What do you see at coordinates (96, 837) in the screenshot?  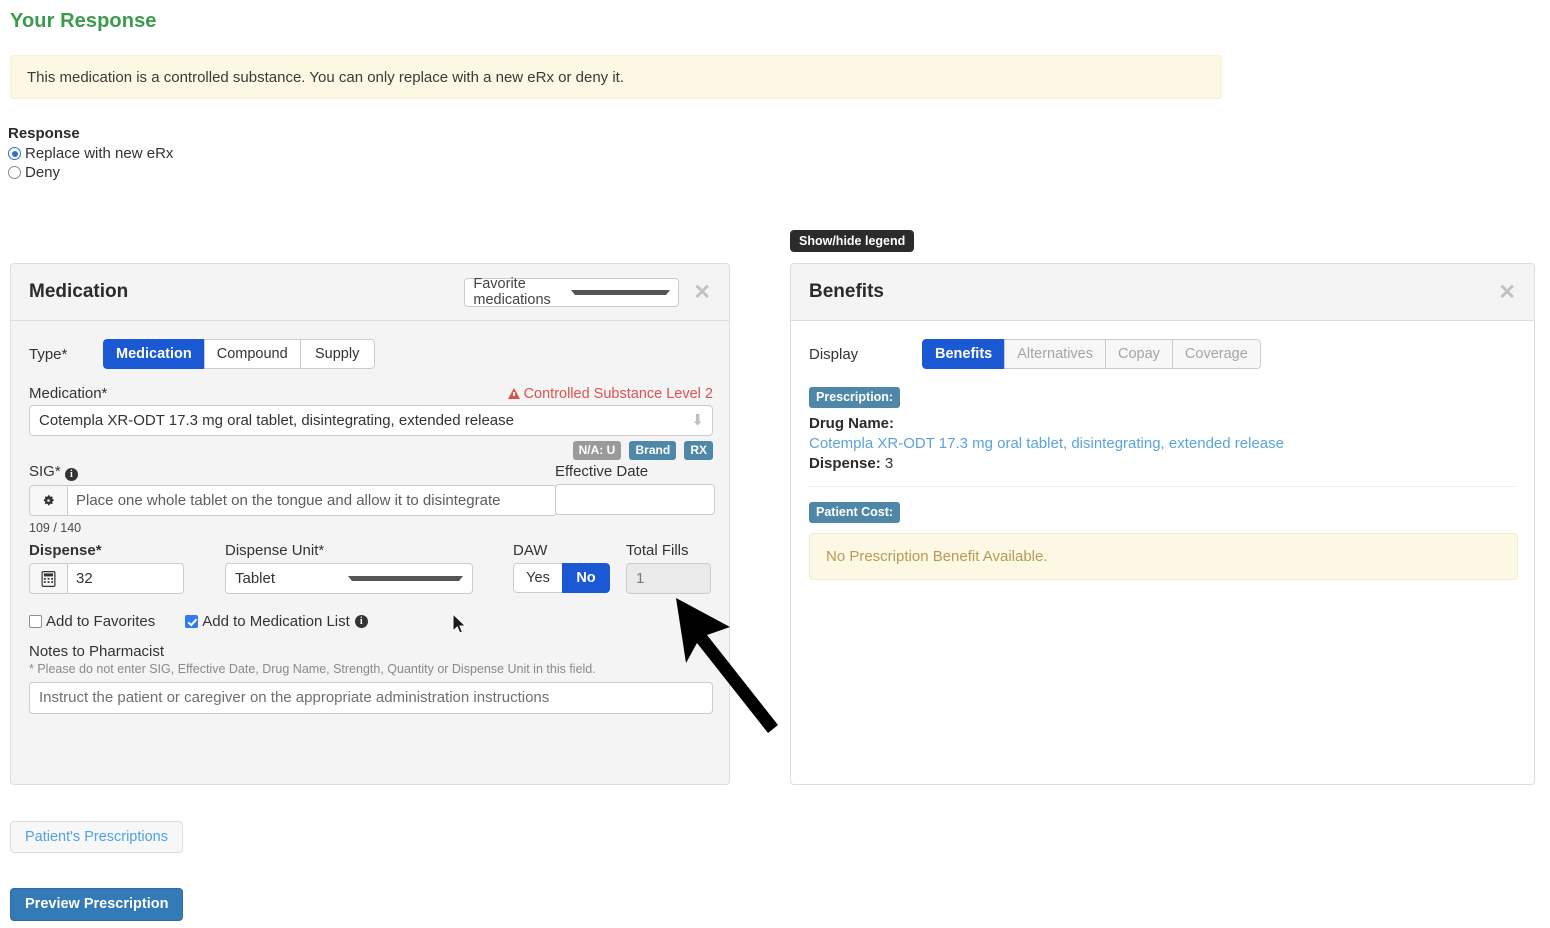 I see `patients-prescriptions-button: Patient's Prescriptions` at bounding box center [96, 837].